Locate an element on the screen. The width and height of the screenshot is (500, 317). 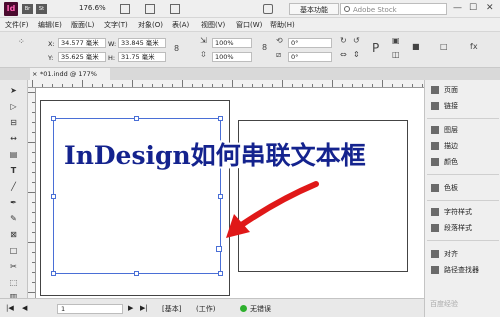
search-icon is located at coordinates (347, 9).